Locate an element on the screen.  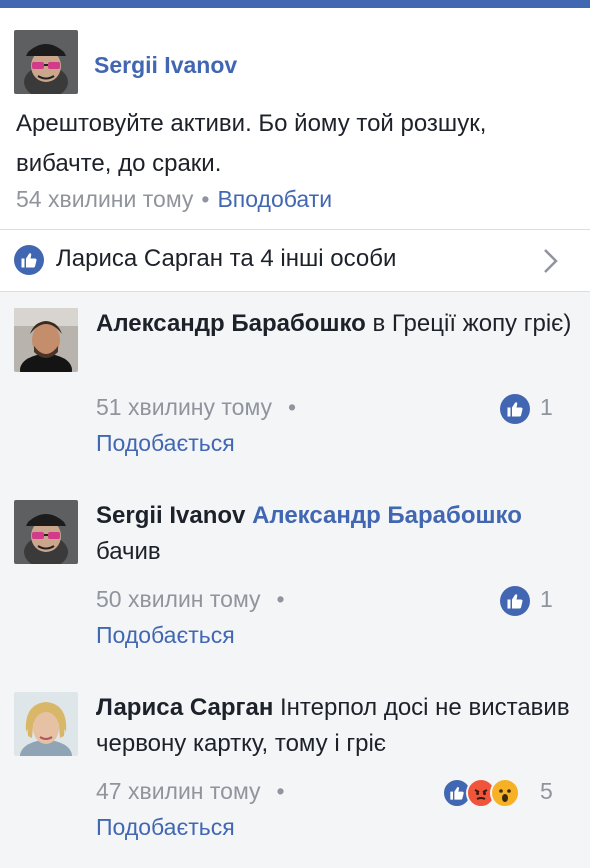
comment-text: бачив is located at coordinates (128, 551).